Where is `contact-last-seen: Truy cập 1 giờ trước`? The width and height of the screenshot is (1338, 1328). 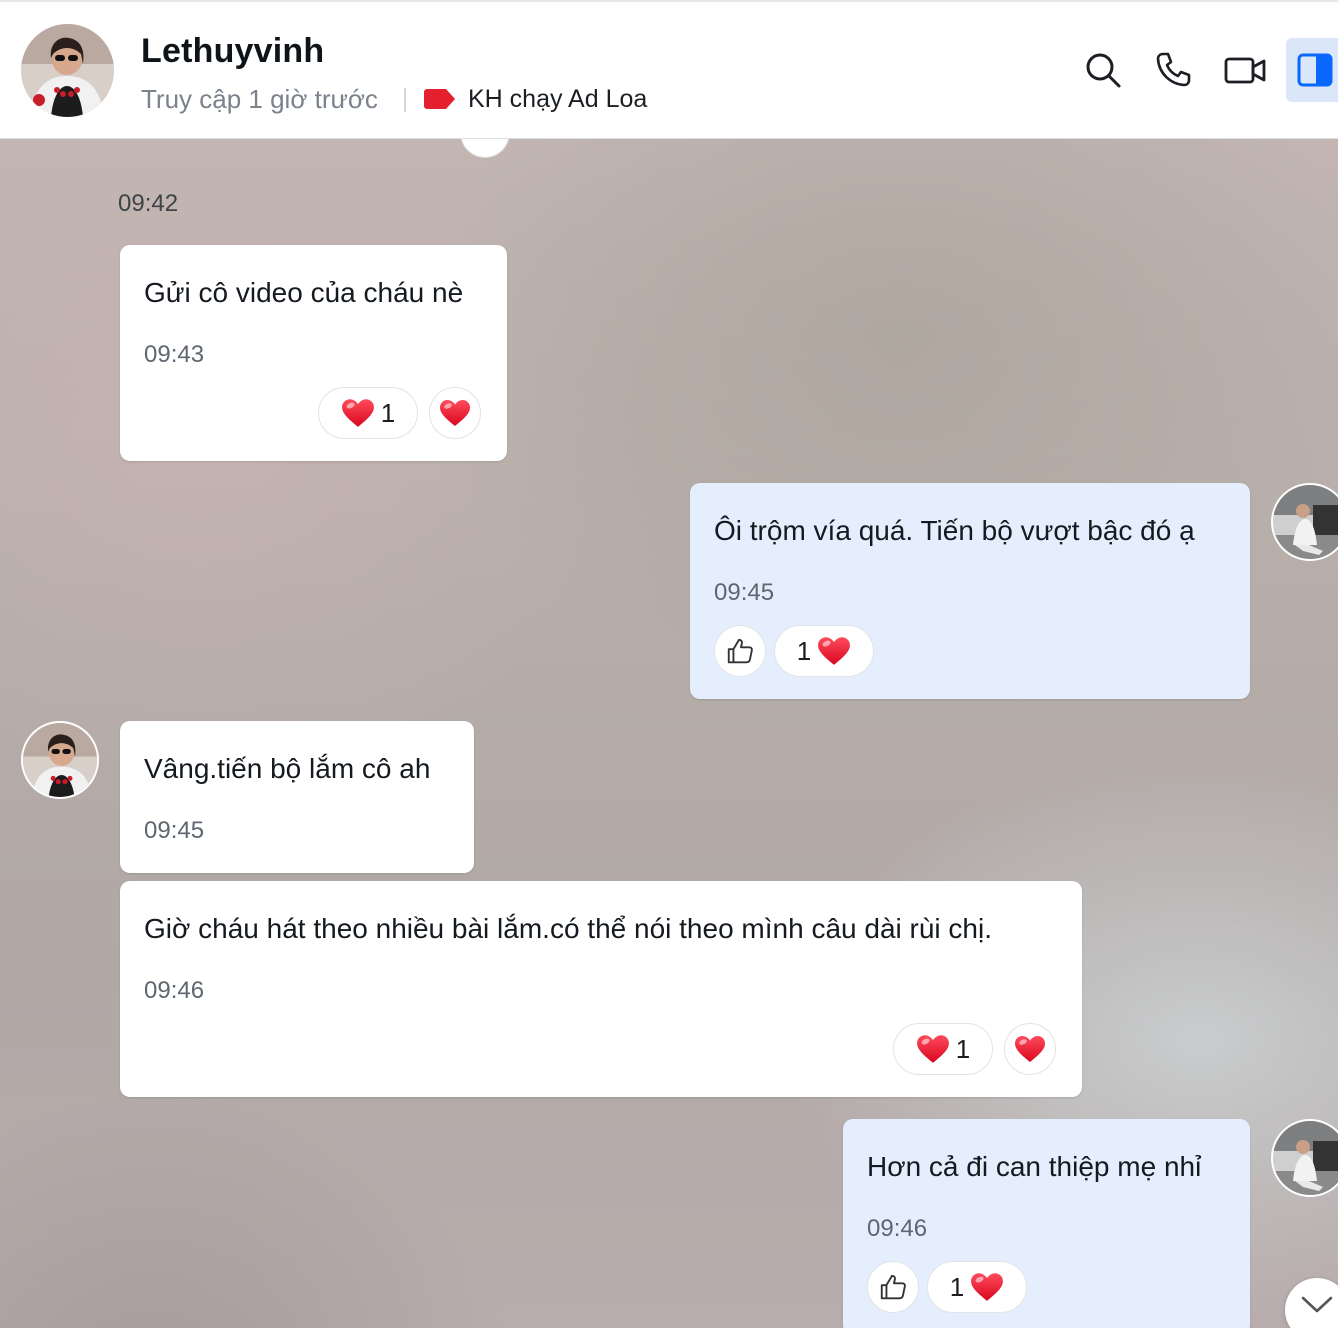 contact-last-seen: Truy cập 1 giờ trước is located at coordinates (259, 99).